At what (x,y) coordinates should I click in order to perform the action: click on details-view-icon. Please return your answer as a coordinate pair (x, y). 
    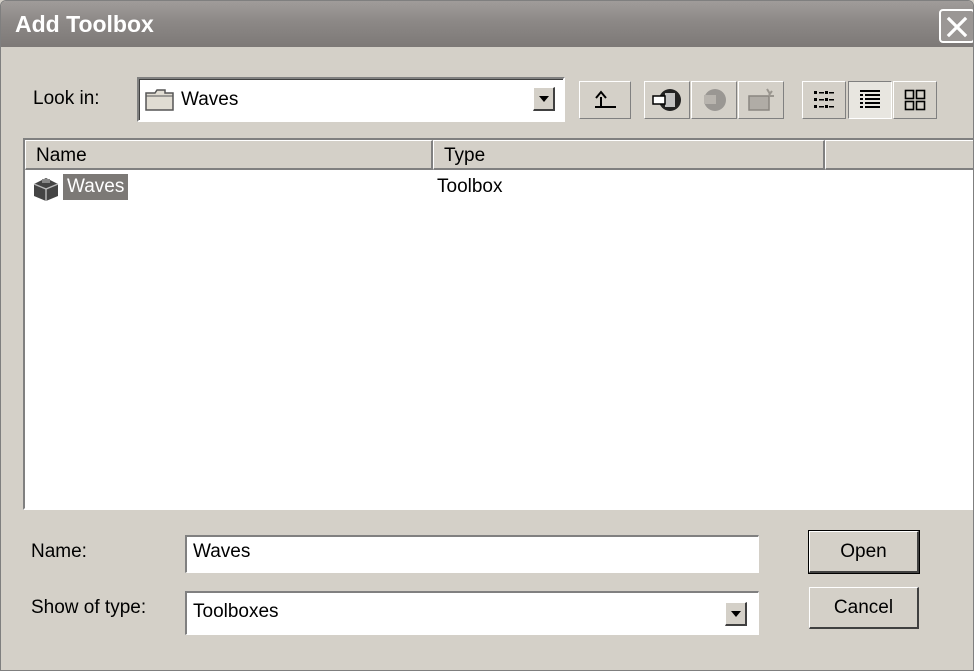
    Looking at the image, I should click on (870, 99).